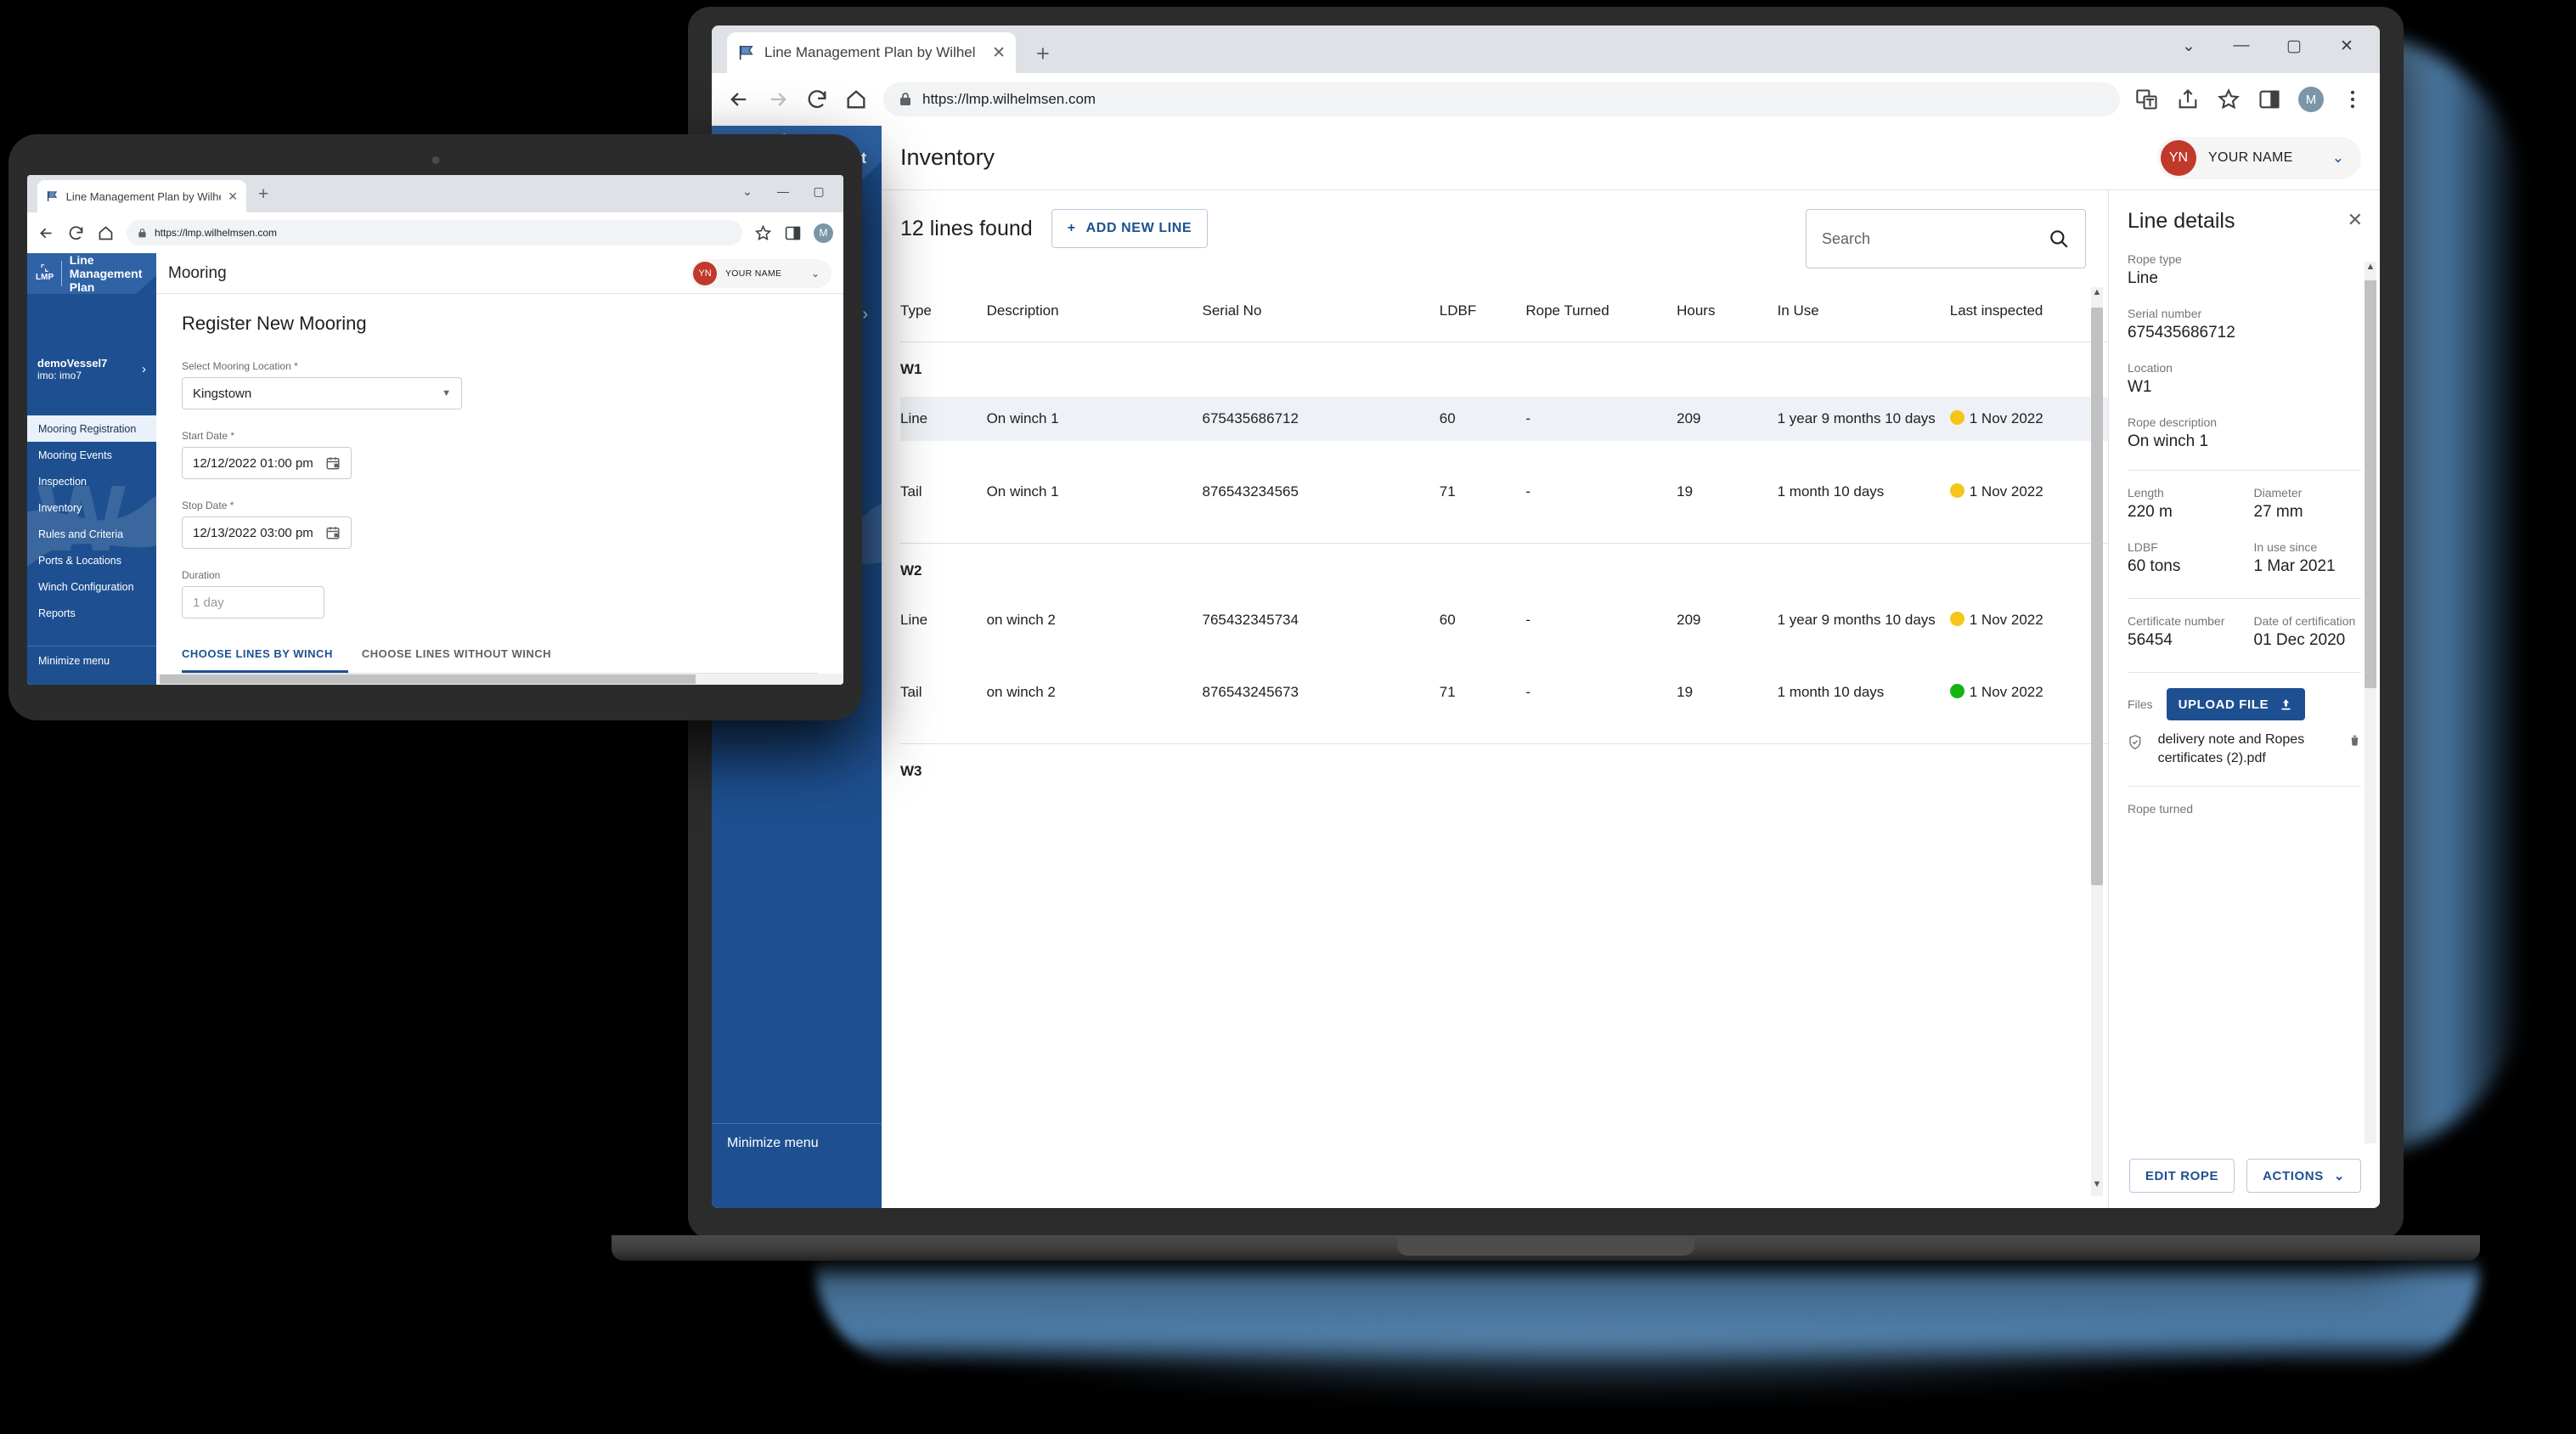 The width and height of the screenshot is (2576, 1434). Describe the element at coordinates (2346, 46) in the screenshot. I see `window-close-icon: ✕` at that location.